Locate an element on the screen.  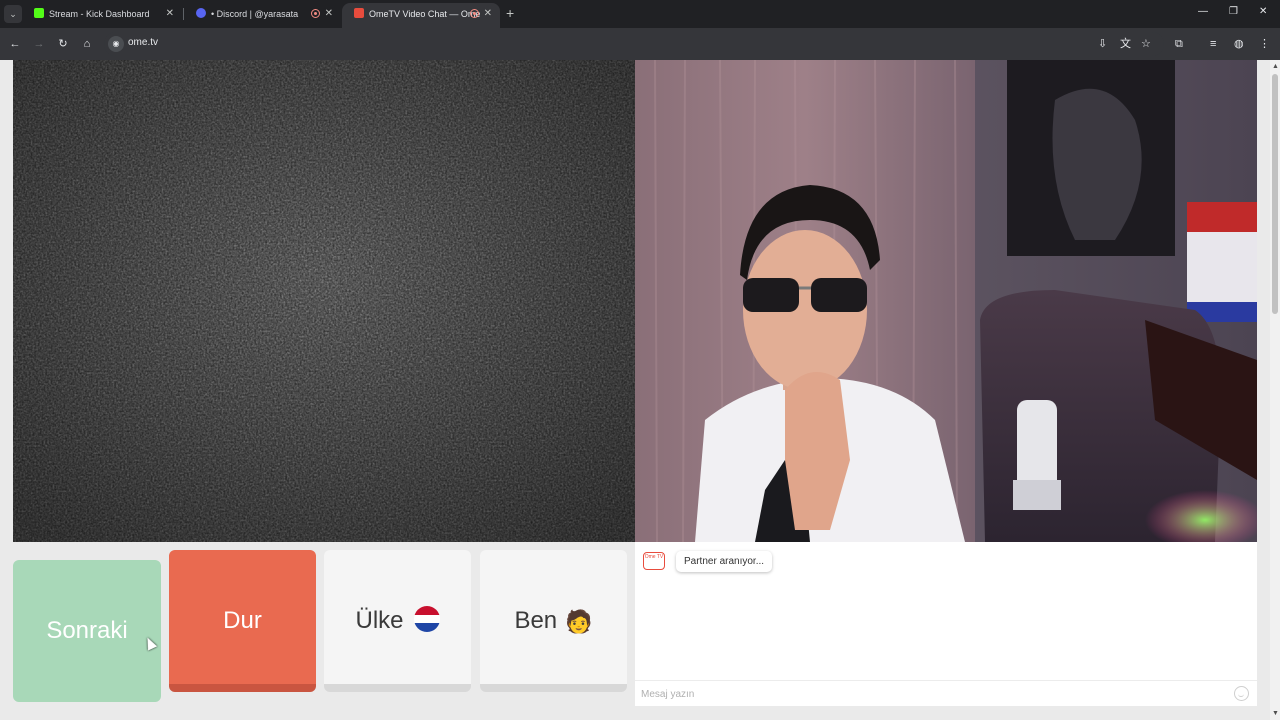
scroll-thumb is located at coordinates (1275, 194).